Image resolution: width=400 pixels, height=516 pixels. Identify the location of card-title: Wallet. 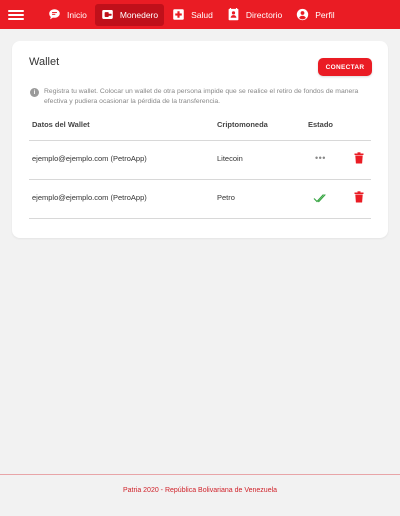
(44, 62).